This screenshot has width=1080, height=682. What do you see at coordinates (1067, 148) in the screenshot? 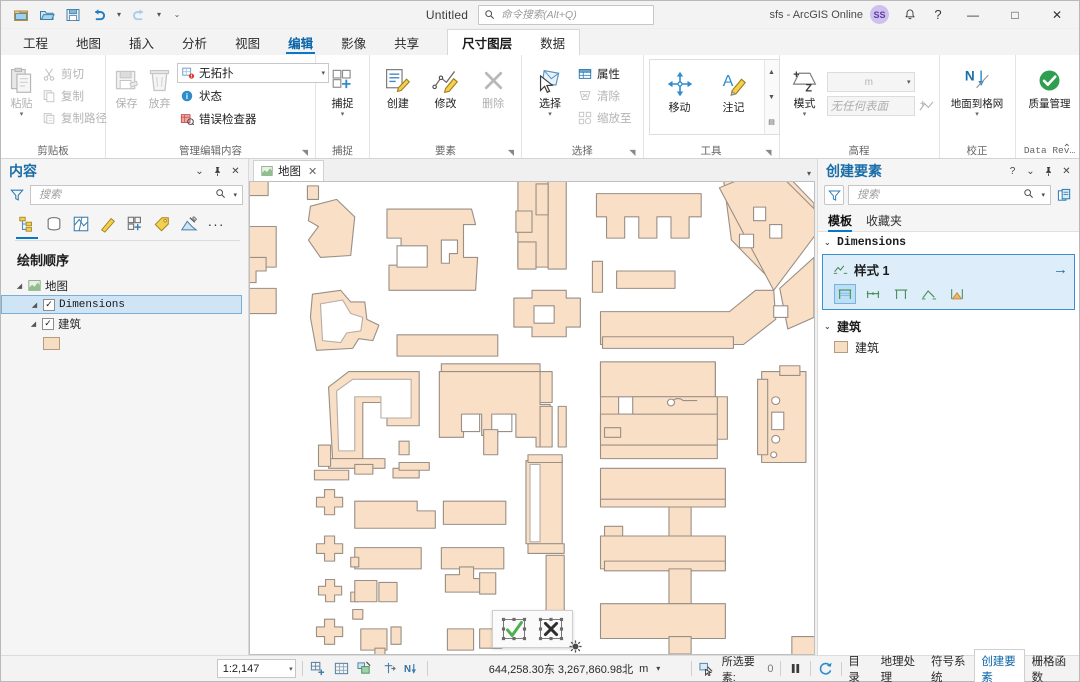
I see `chevron-up-icon: ⌃` at bounding box center [1067, 148].